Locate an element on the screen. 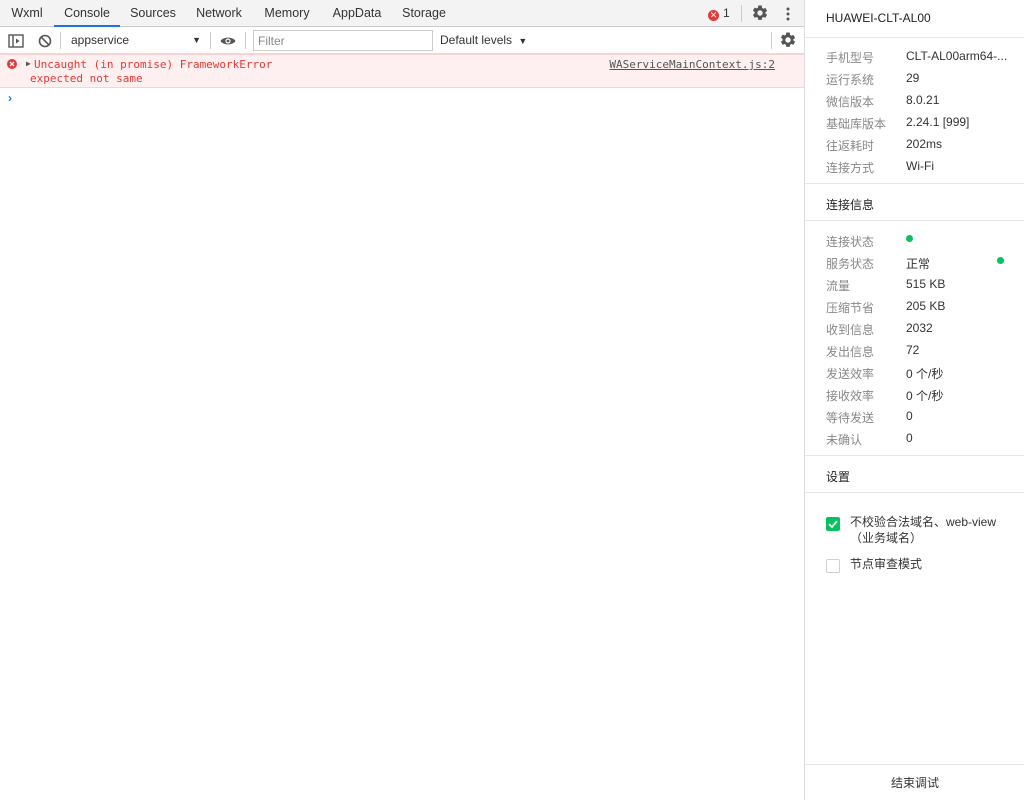 The height and width of the screenshot is (800, 1024). skip-domain-check-checkbox is located at coordinates (833, 524).